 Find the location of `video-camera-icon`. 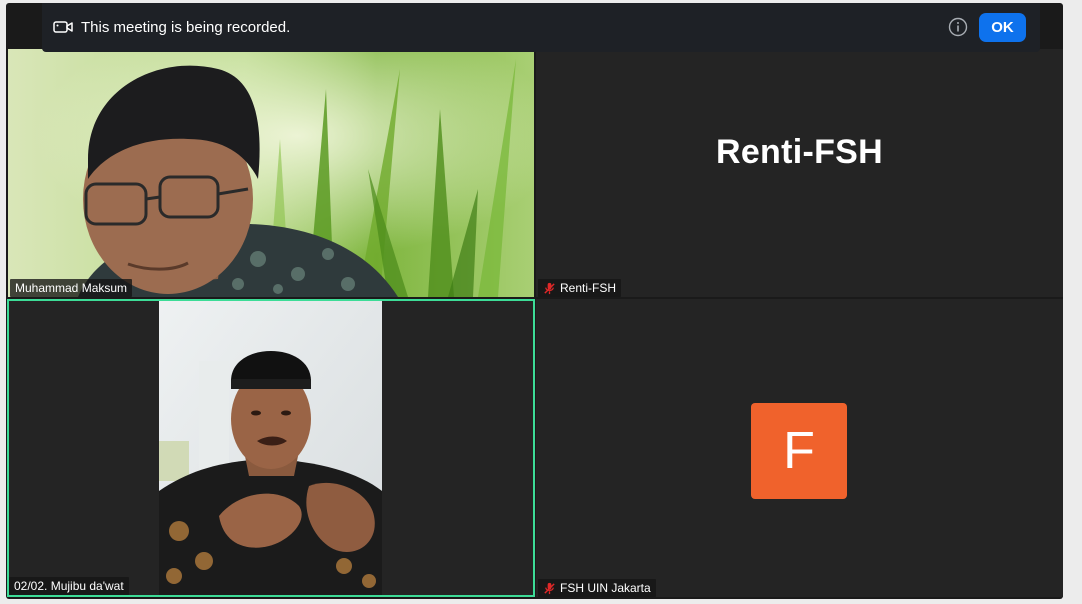

video-camera-icon is located at coordinates (63, 27).